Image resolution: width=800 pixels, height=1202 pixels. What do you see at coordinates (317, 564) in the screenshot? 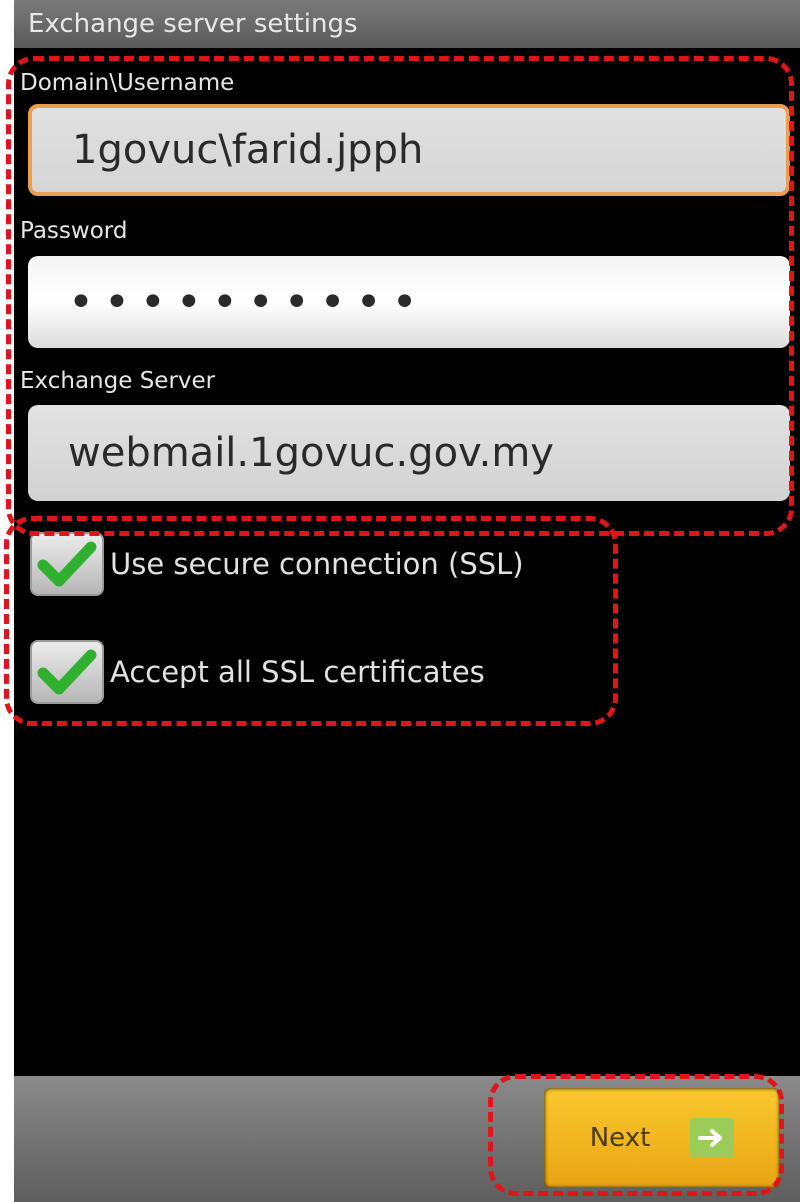
I see `ssl-label: Use secure connection (SSL)` at bounding box center [317, 564].